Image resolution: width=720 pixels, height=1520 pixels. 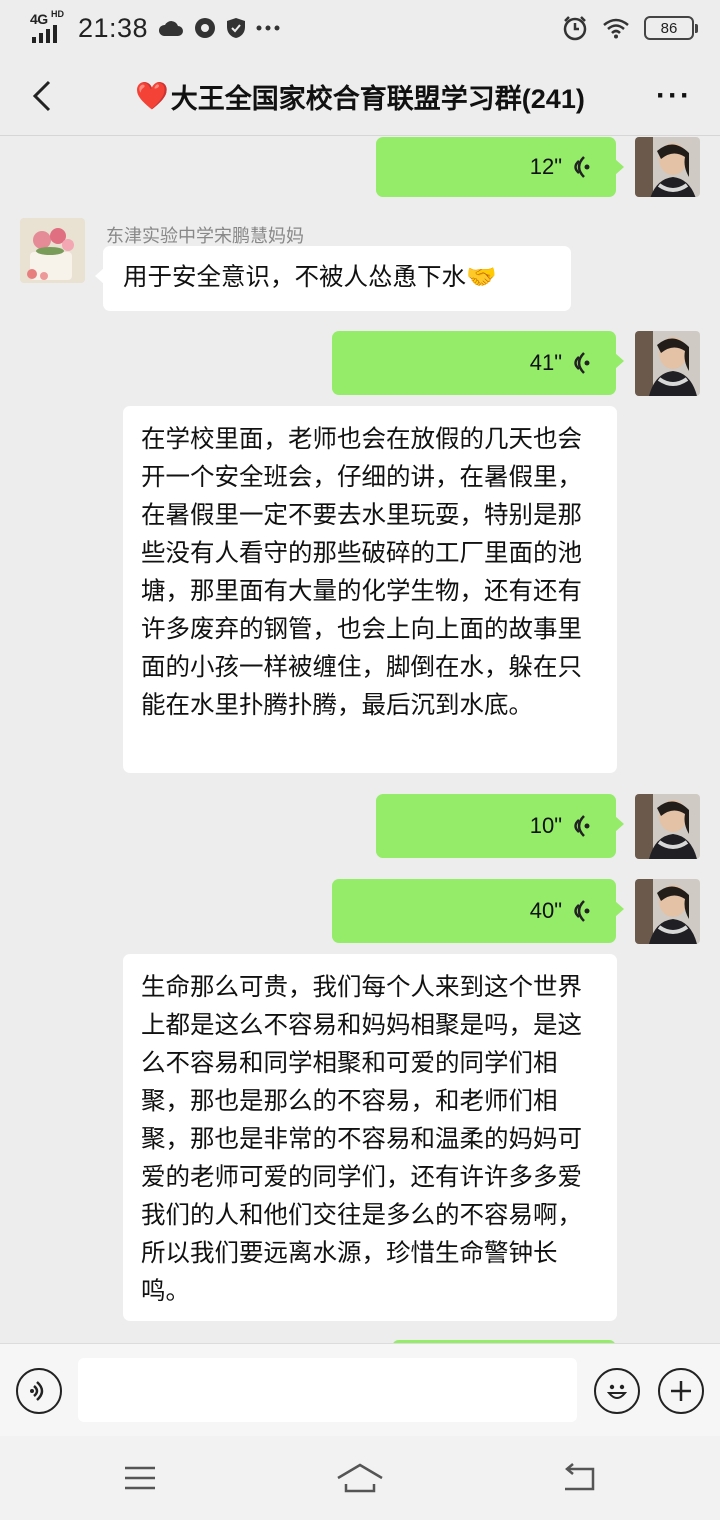 I want to click on sender-name: 东津实验中学宋鹏慧妈妈, so click(x=205, y=236).